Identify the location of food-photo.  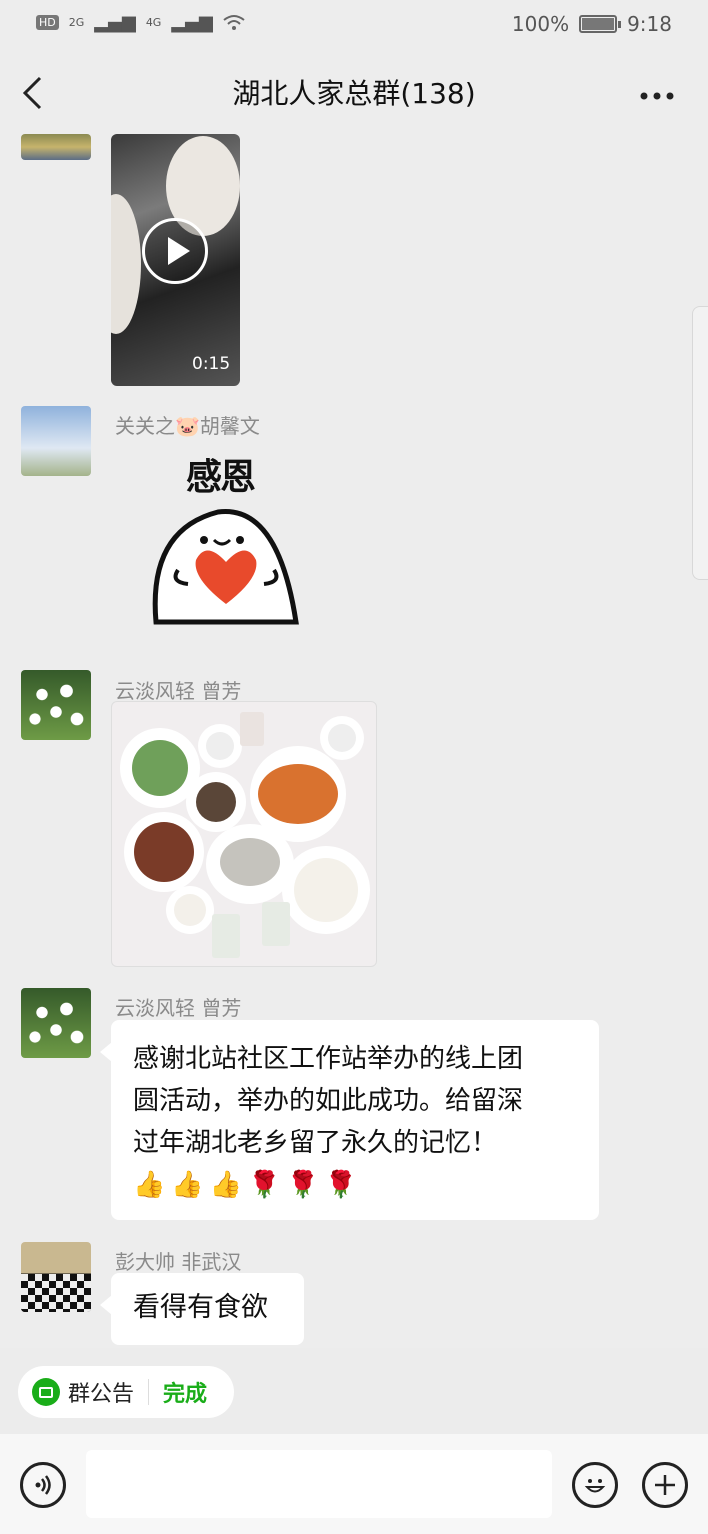
(244, 834).